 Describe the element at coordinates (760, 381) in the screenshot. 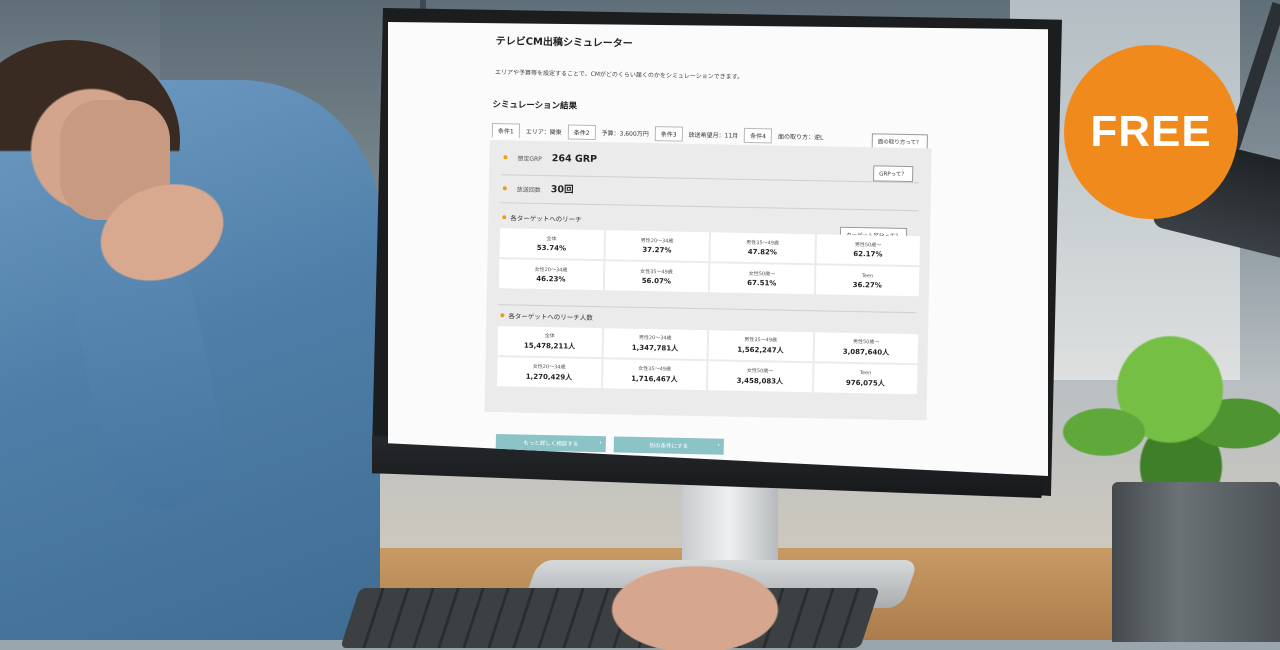

I see `reach-people-cell-value: 3,458,083人` at that location.